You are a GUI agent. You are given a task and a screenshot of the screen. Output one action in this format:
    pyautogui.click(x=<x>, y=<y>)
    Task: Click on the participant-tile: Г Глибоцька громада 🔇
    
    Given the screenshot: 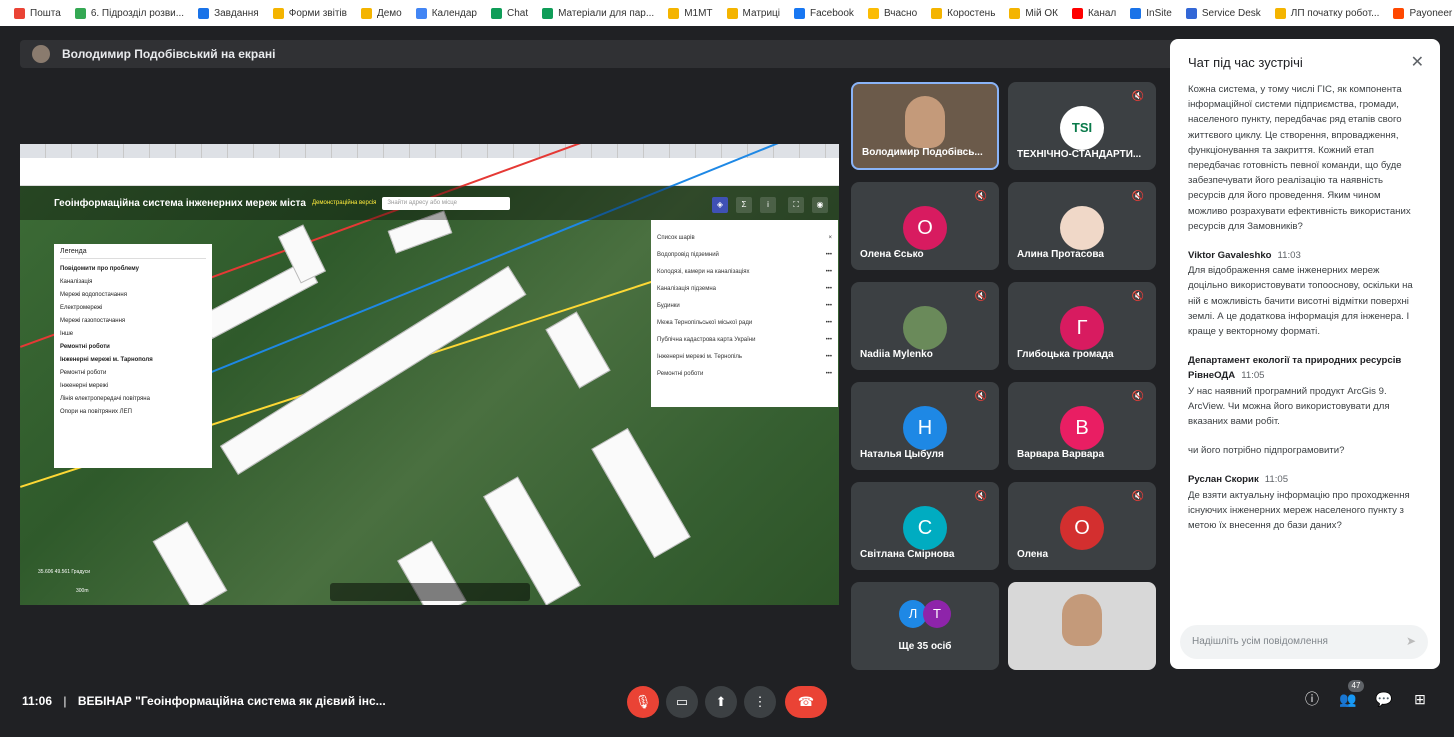 What is the action you would take?
    pyautogui.click(x=1082, y=326)
    